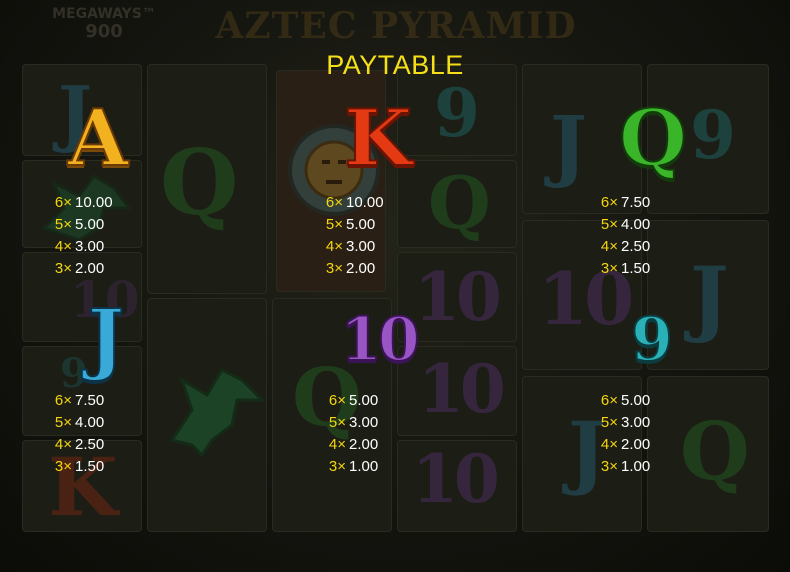  I want to click on symbol-k-pays: 6× 10.00 5× 5.00 4× 3.00 3× 2.00, so click(349, 236).